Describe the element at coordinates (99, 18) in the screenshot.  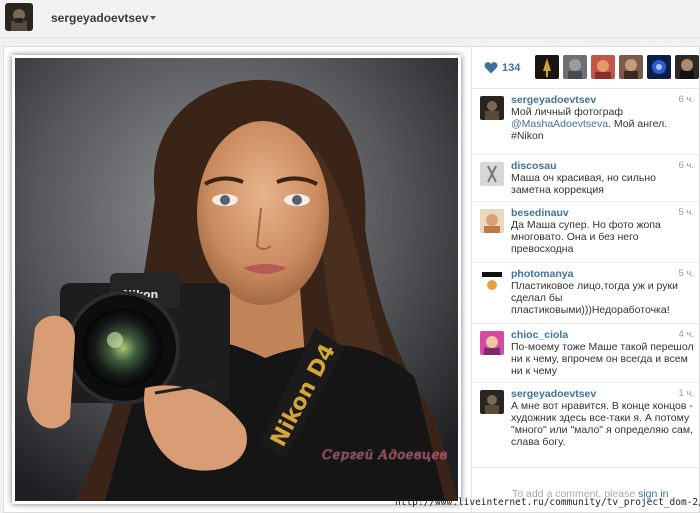
I see `header-username: sergeyadoevtsev` at that location.